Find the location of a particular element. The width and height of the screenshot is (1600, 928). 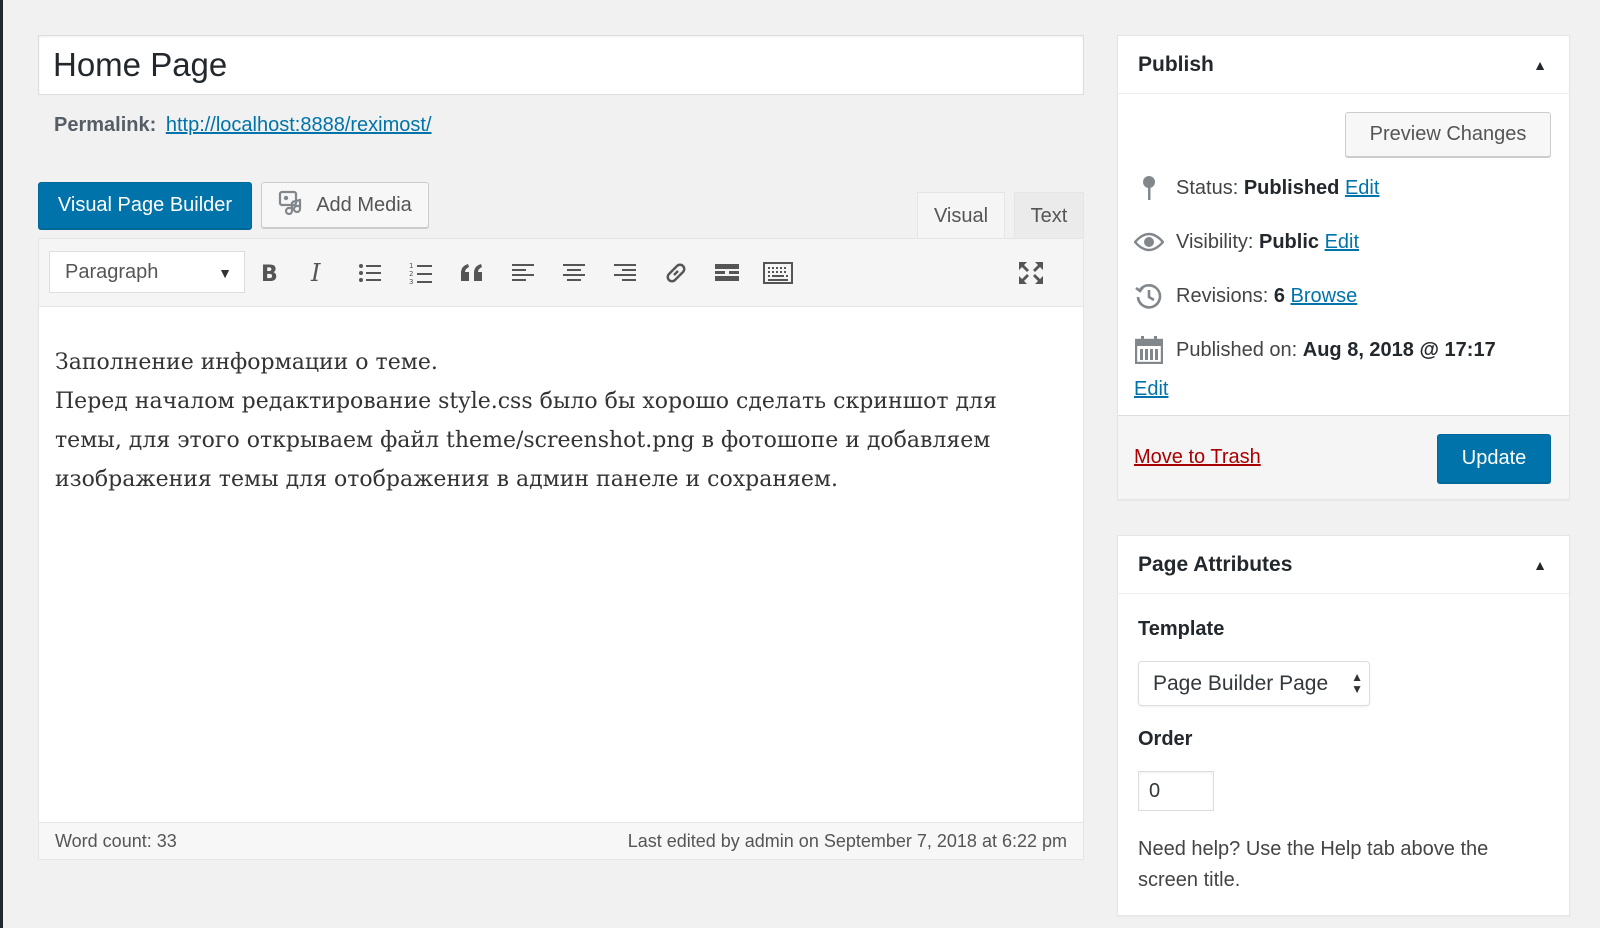

toolbar-toggle-icon is located at coordinates (778, 273).